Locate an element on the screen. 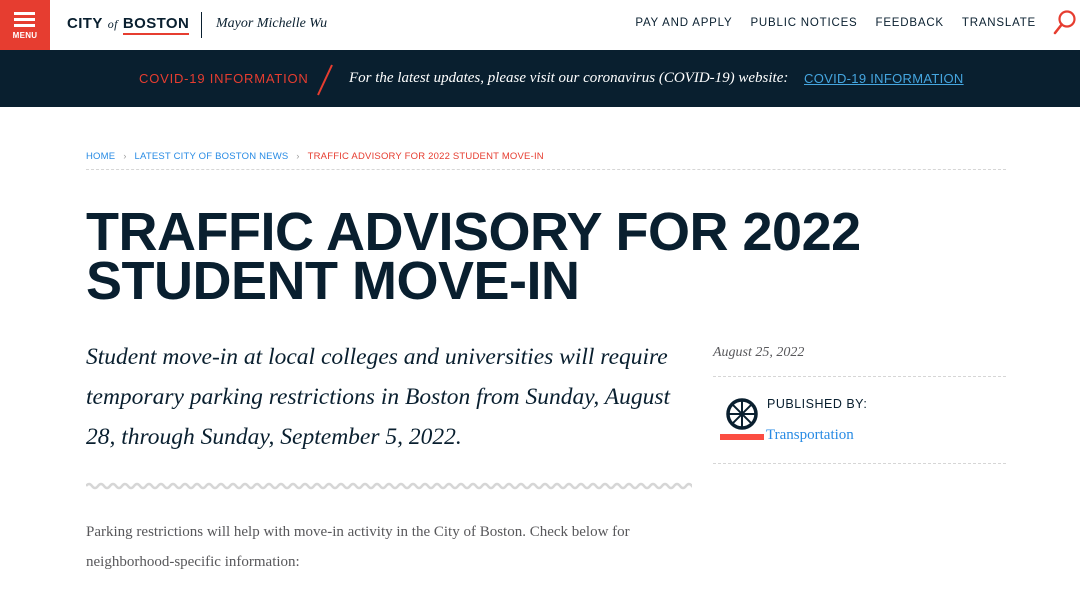 Image resolution: width=1080 pixels, height=600 pixels. logo-city: CITY is located at coordinates (85, 23).